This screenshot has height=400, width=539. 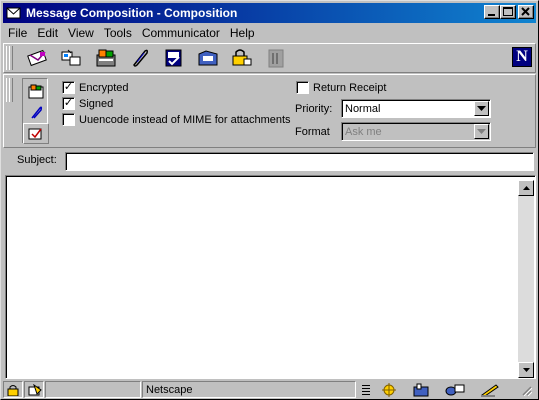 I want to click on attach-button, so click(x=140, y=58).